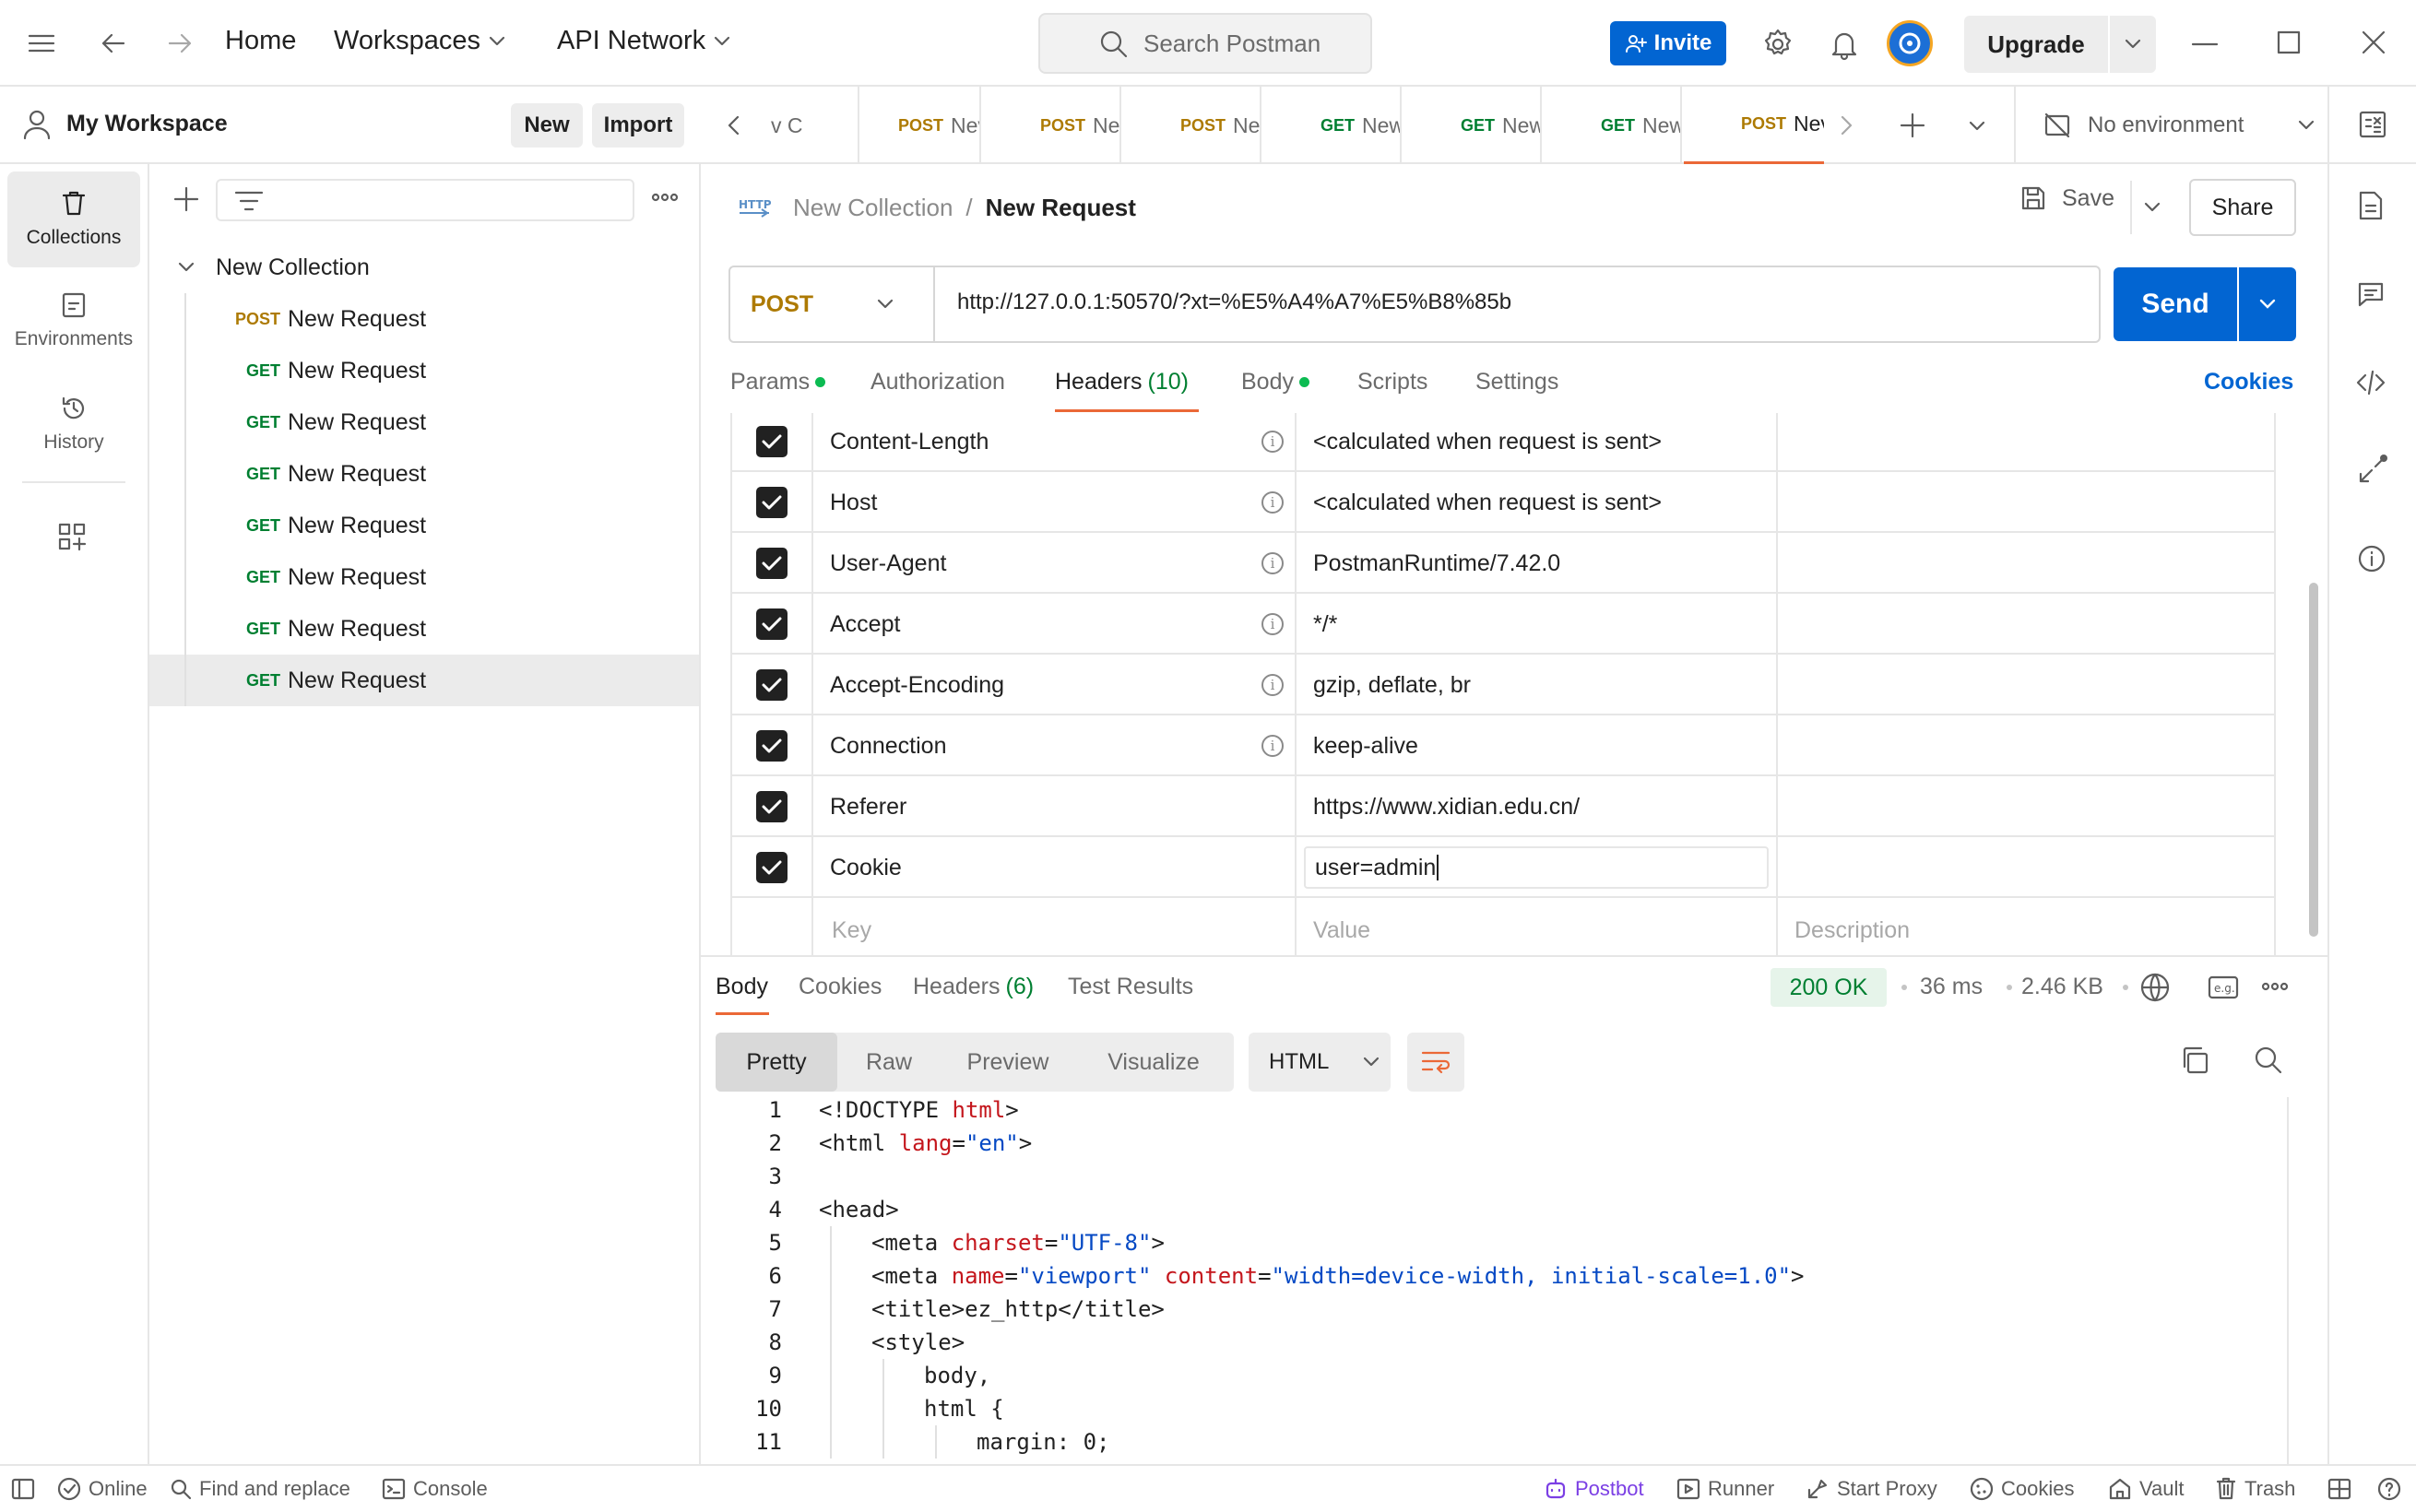 This screenshot has height=1512, width=2416. What do you see at coordinates (260, 1489) in the screenshot?
I see `find-replace: Find and replace` at bounding box center [260, 1489].